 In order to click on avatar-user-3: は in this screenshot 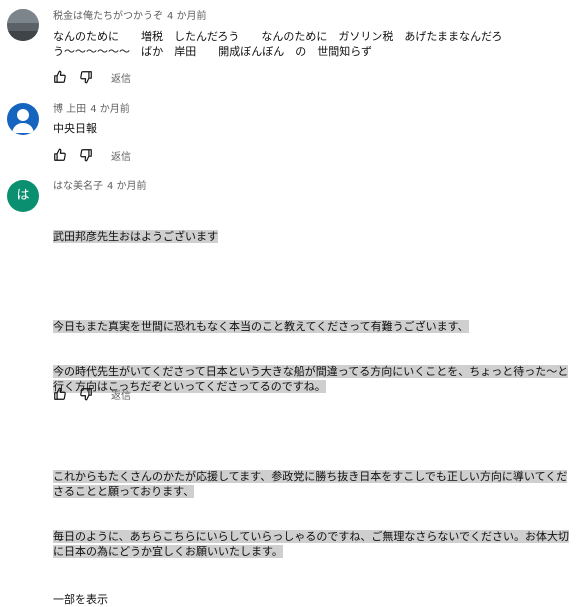, I will do `click(23, 196)`.